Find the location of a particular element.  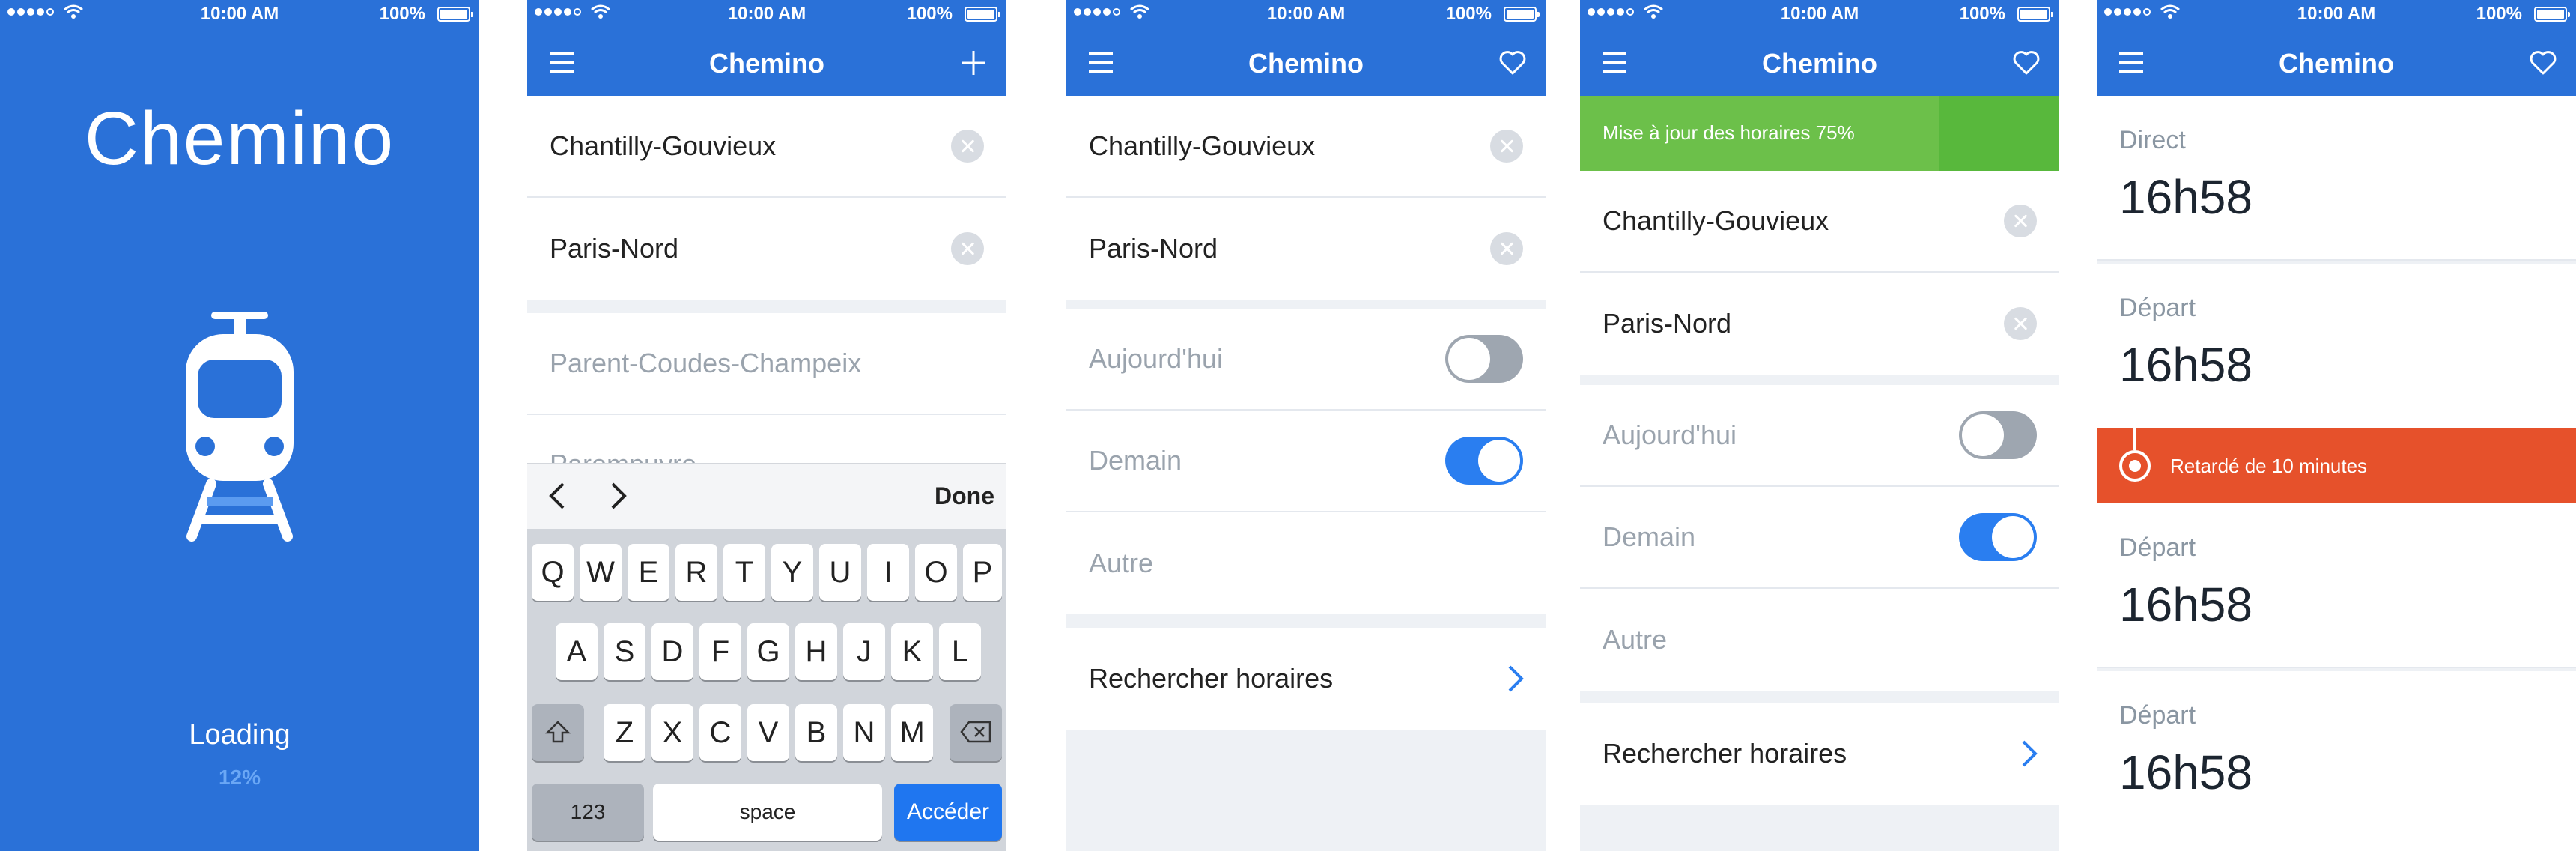

numbers-key: 123 is located at coordinates (588, 812).